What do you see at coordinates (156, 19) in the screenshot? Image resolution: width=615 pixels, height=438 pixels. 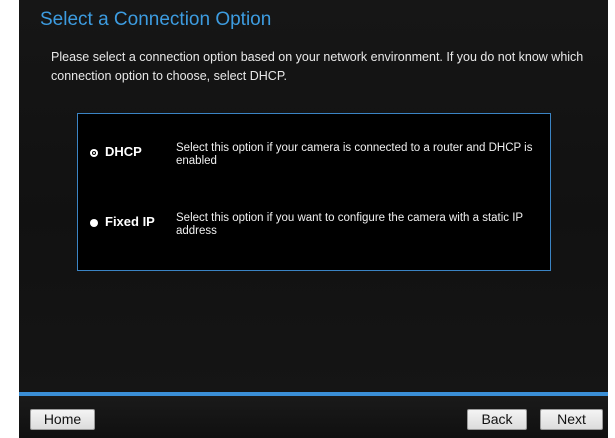 I see `page-title: Select a Connection Option` at bounding box center [156, 19].